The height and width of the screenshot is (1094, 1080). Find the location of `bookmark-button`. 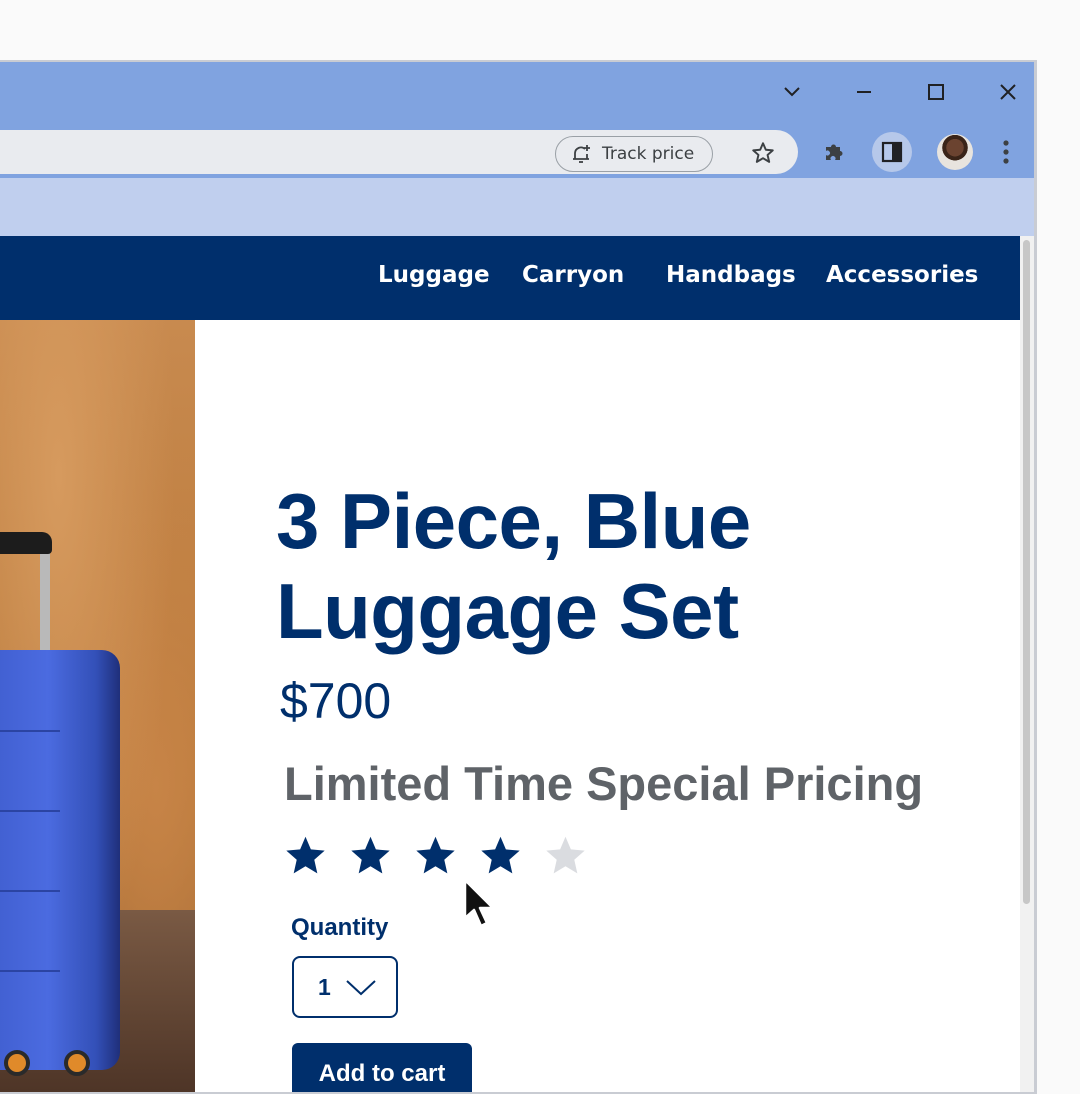

bookmark-button is located at coordinates (763, 153).